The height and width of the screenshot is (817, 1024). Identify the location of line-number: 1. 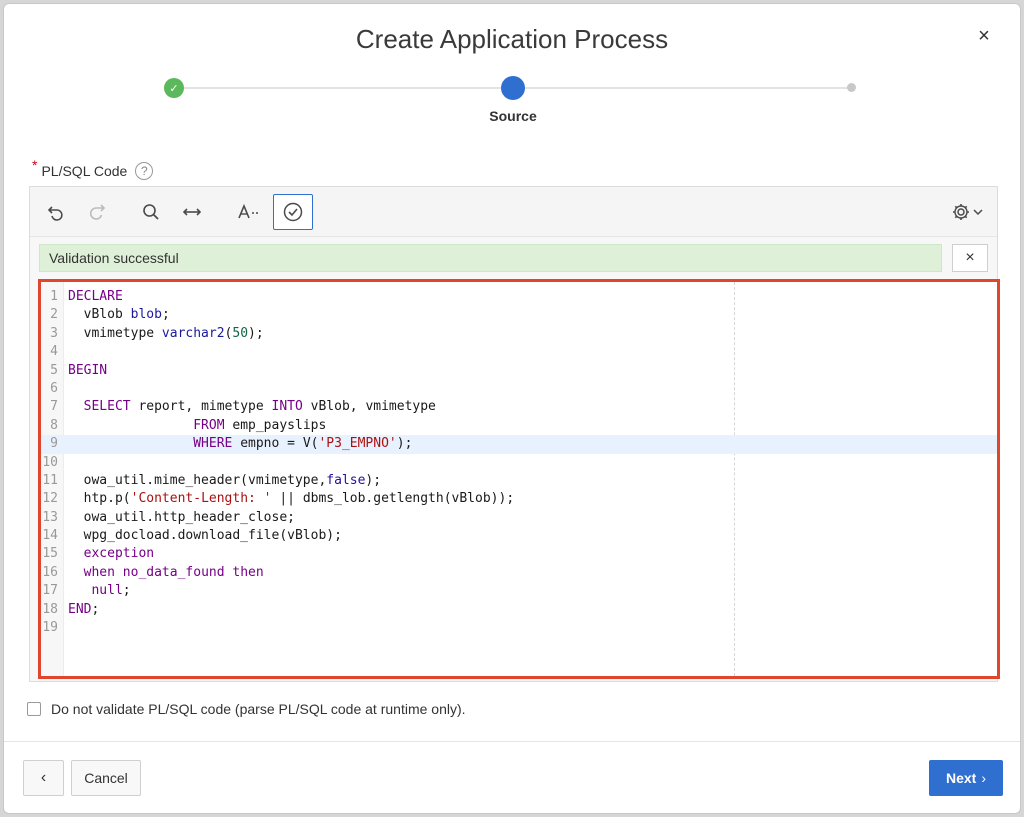
(54, 296).